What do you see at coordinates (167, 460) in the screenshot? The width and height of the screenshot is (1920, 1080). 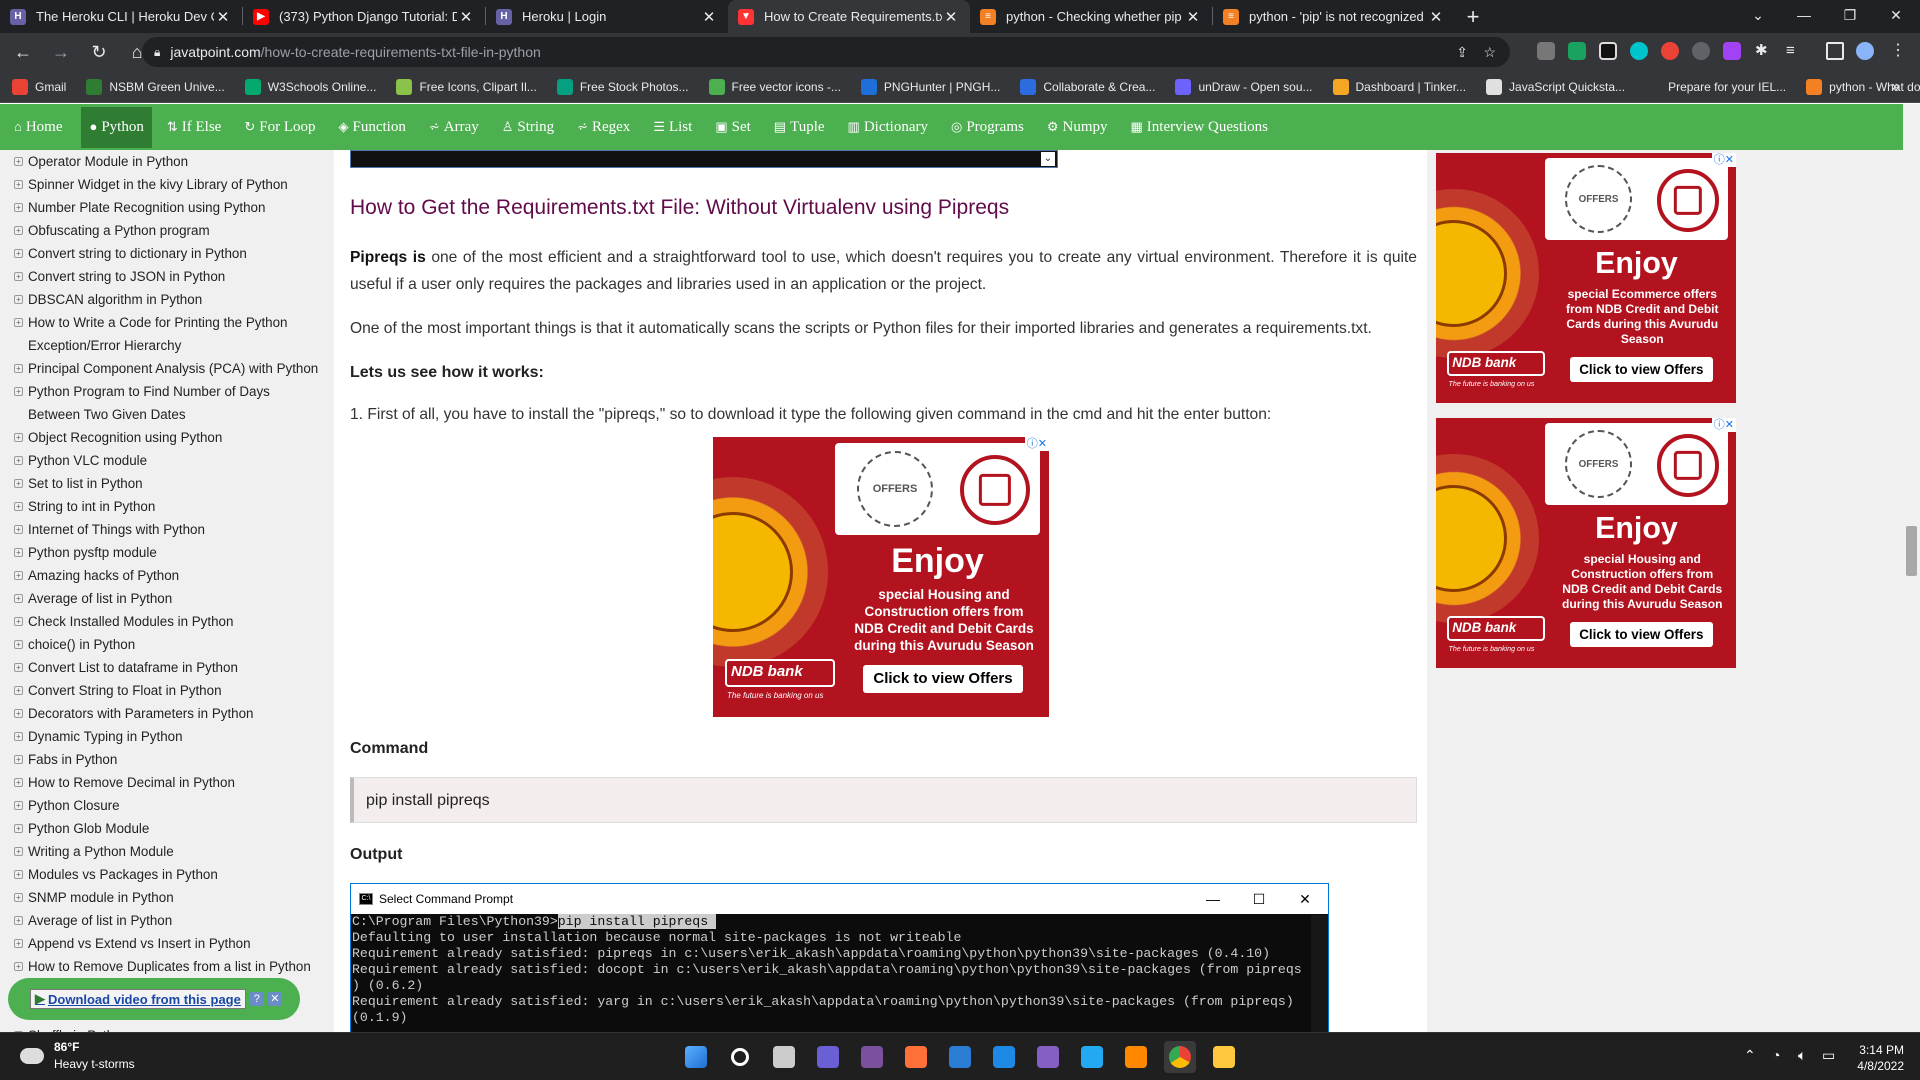 I see `sidebar-item: + Python VLC module` at bounding box center [167, 460].